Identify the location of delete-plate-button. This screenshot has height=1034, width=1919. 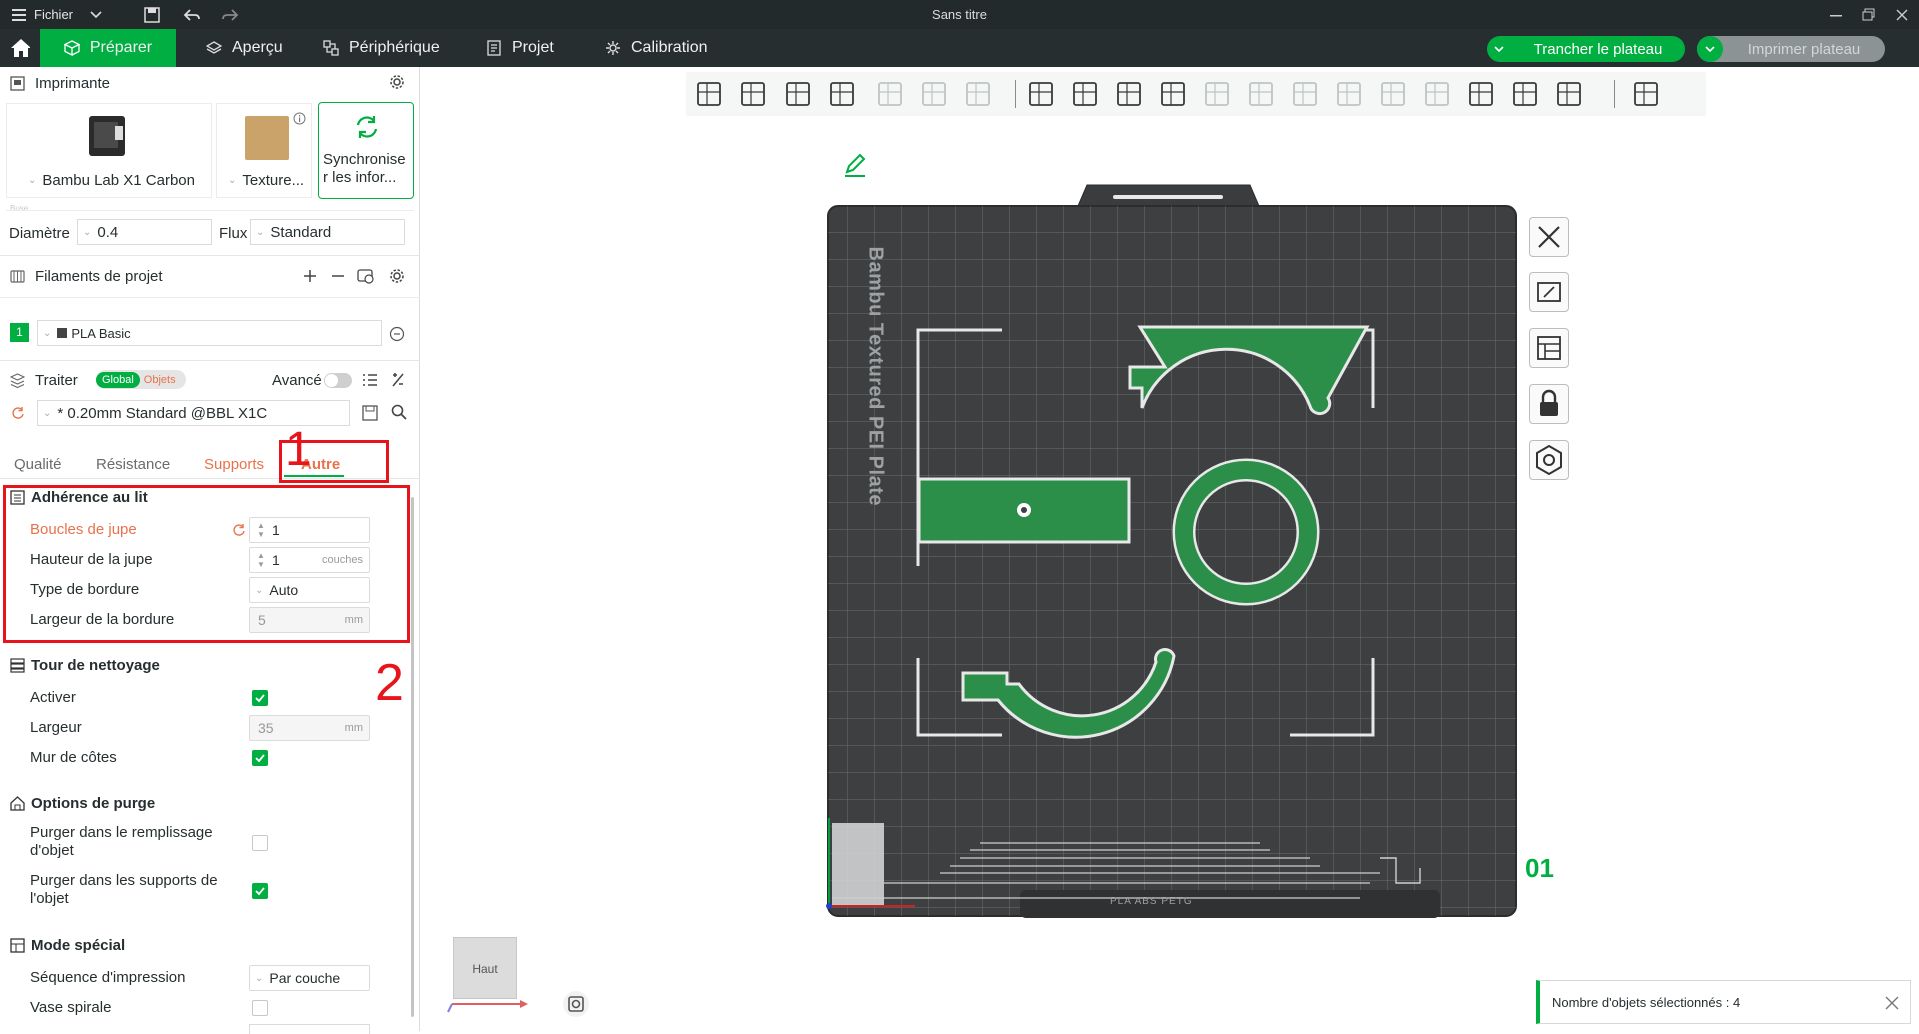
(1549, 237).